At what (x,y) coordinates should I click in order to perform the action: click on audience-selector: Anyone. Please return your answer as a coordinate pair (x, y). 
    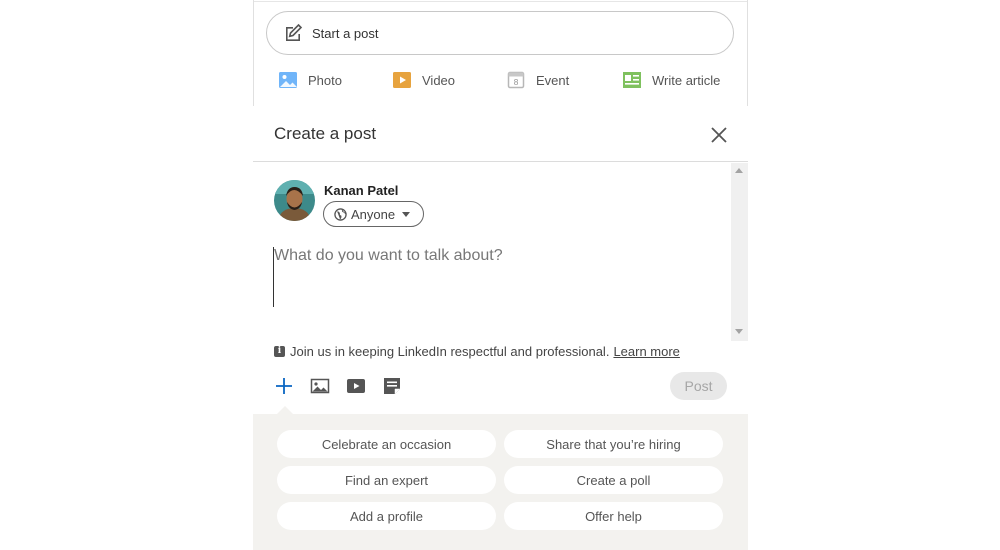
    Looking at the image, I should click on (373, 214).